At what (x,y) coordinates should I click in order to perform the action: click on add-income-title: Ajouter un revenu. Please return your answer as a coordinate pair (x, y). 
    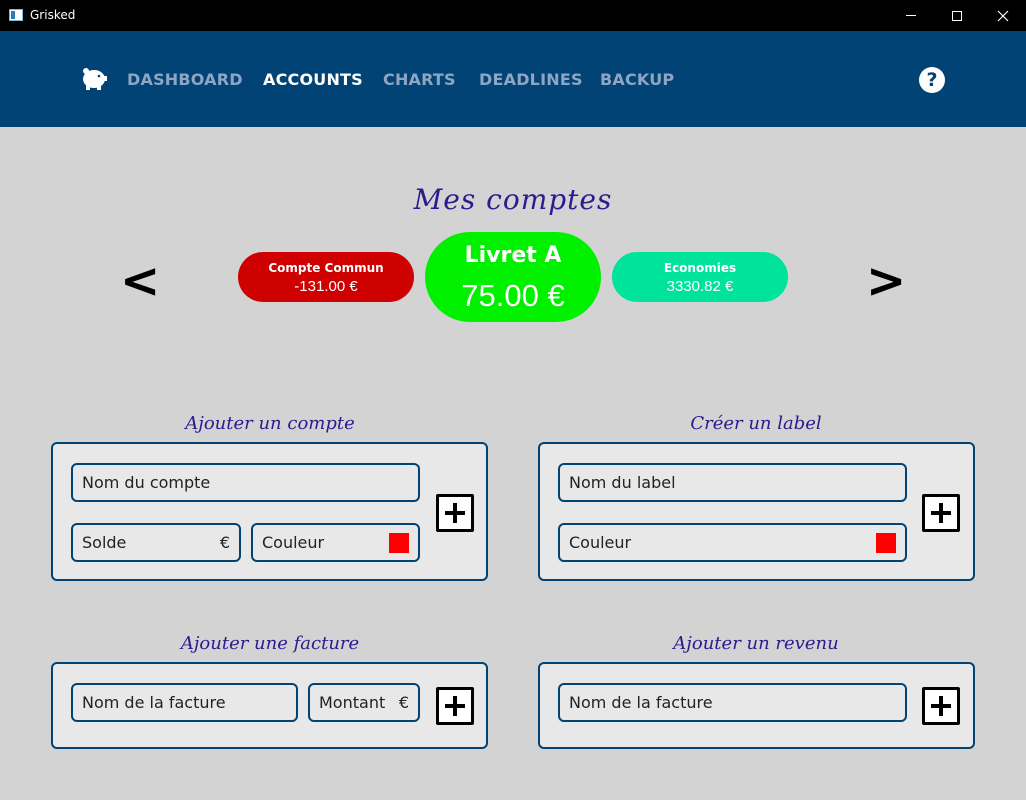
    Looking at the image, I should click on (756, 643).